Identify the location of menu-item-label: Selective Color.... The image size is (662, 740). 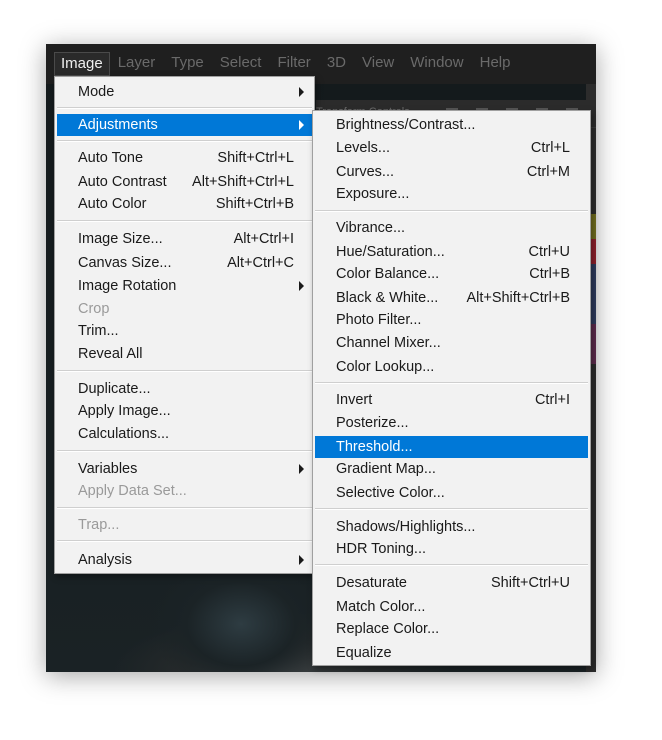
(390, 493).